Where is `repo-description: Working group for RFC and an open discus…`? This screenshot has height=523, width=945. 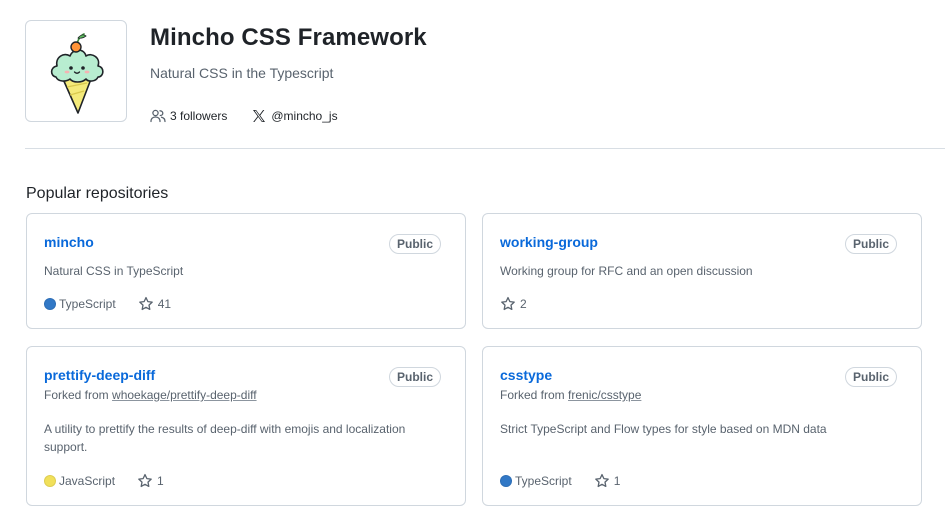 repo-description: Working group for RFC and an open discus… is located at coordinates (626, 271).